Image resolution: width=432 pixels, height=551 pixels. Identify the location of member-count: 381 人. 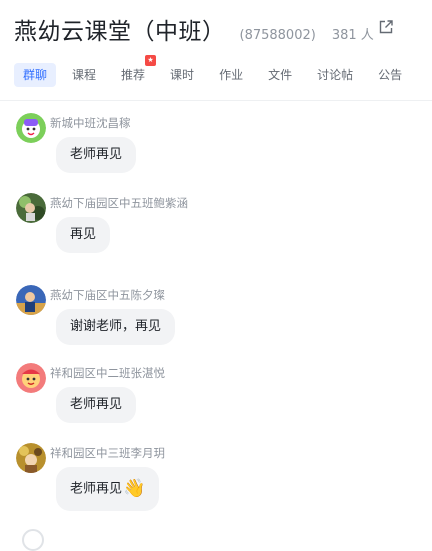
(353, 33).